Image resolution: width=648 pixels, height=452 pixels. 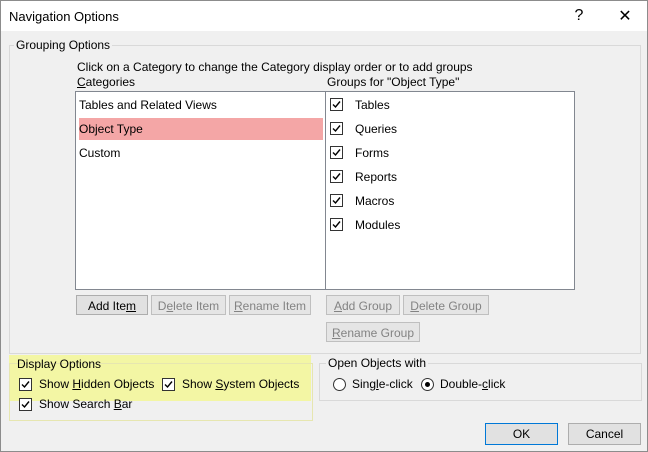 What do you see at coordinates (106, 82) in the screenshot?
I see `categories-label: Categories` at bounding box center [106, 82].